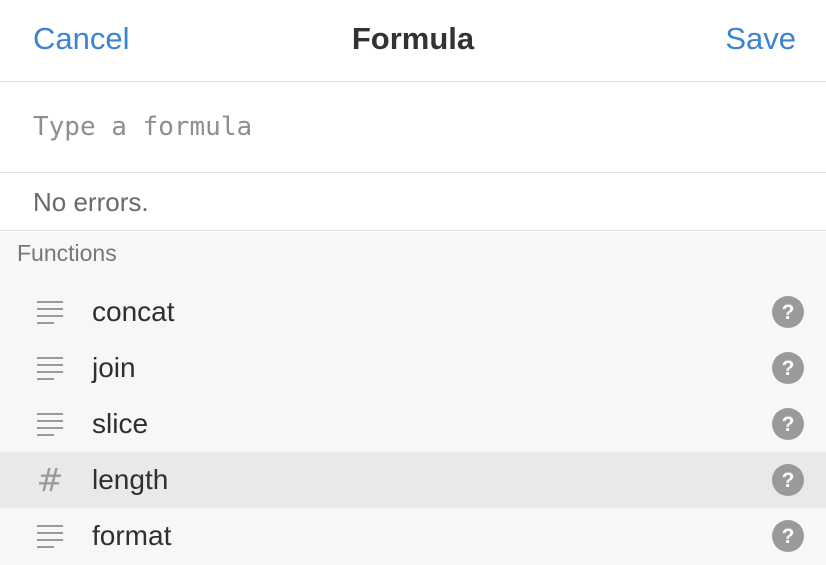 This screenshot has height=565, width=826. What do you see at coordinates (413, 41) in the screenshot?
I see `navigation-bar: Cancel Formula Save` at bounding box center [413, 41].